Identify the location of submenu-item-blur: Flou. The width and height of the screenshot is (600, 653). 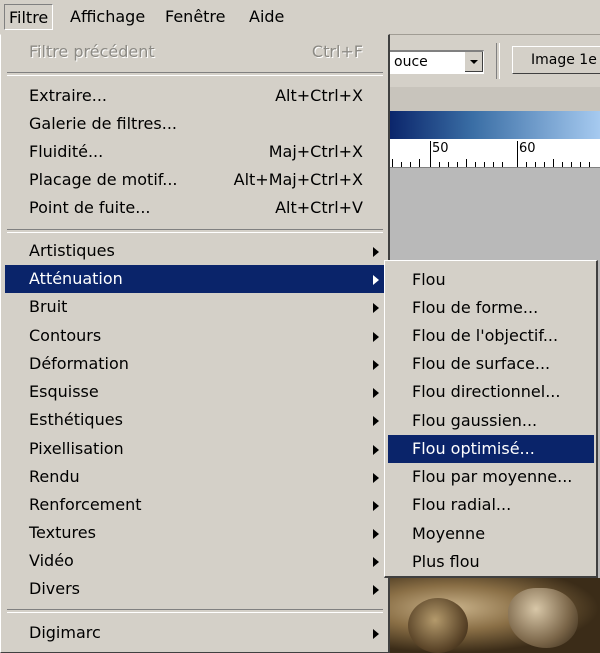
(491, 280).